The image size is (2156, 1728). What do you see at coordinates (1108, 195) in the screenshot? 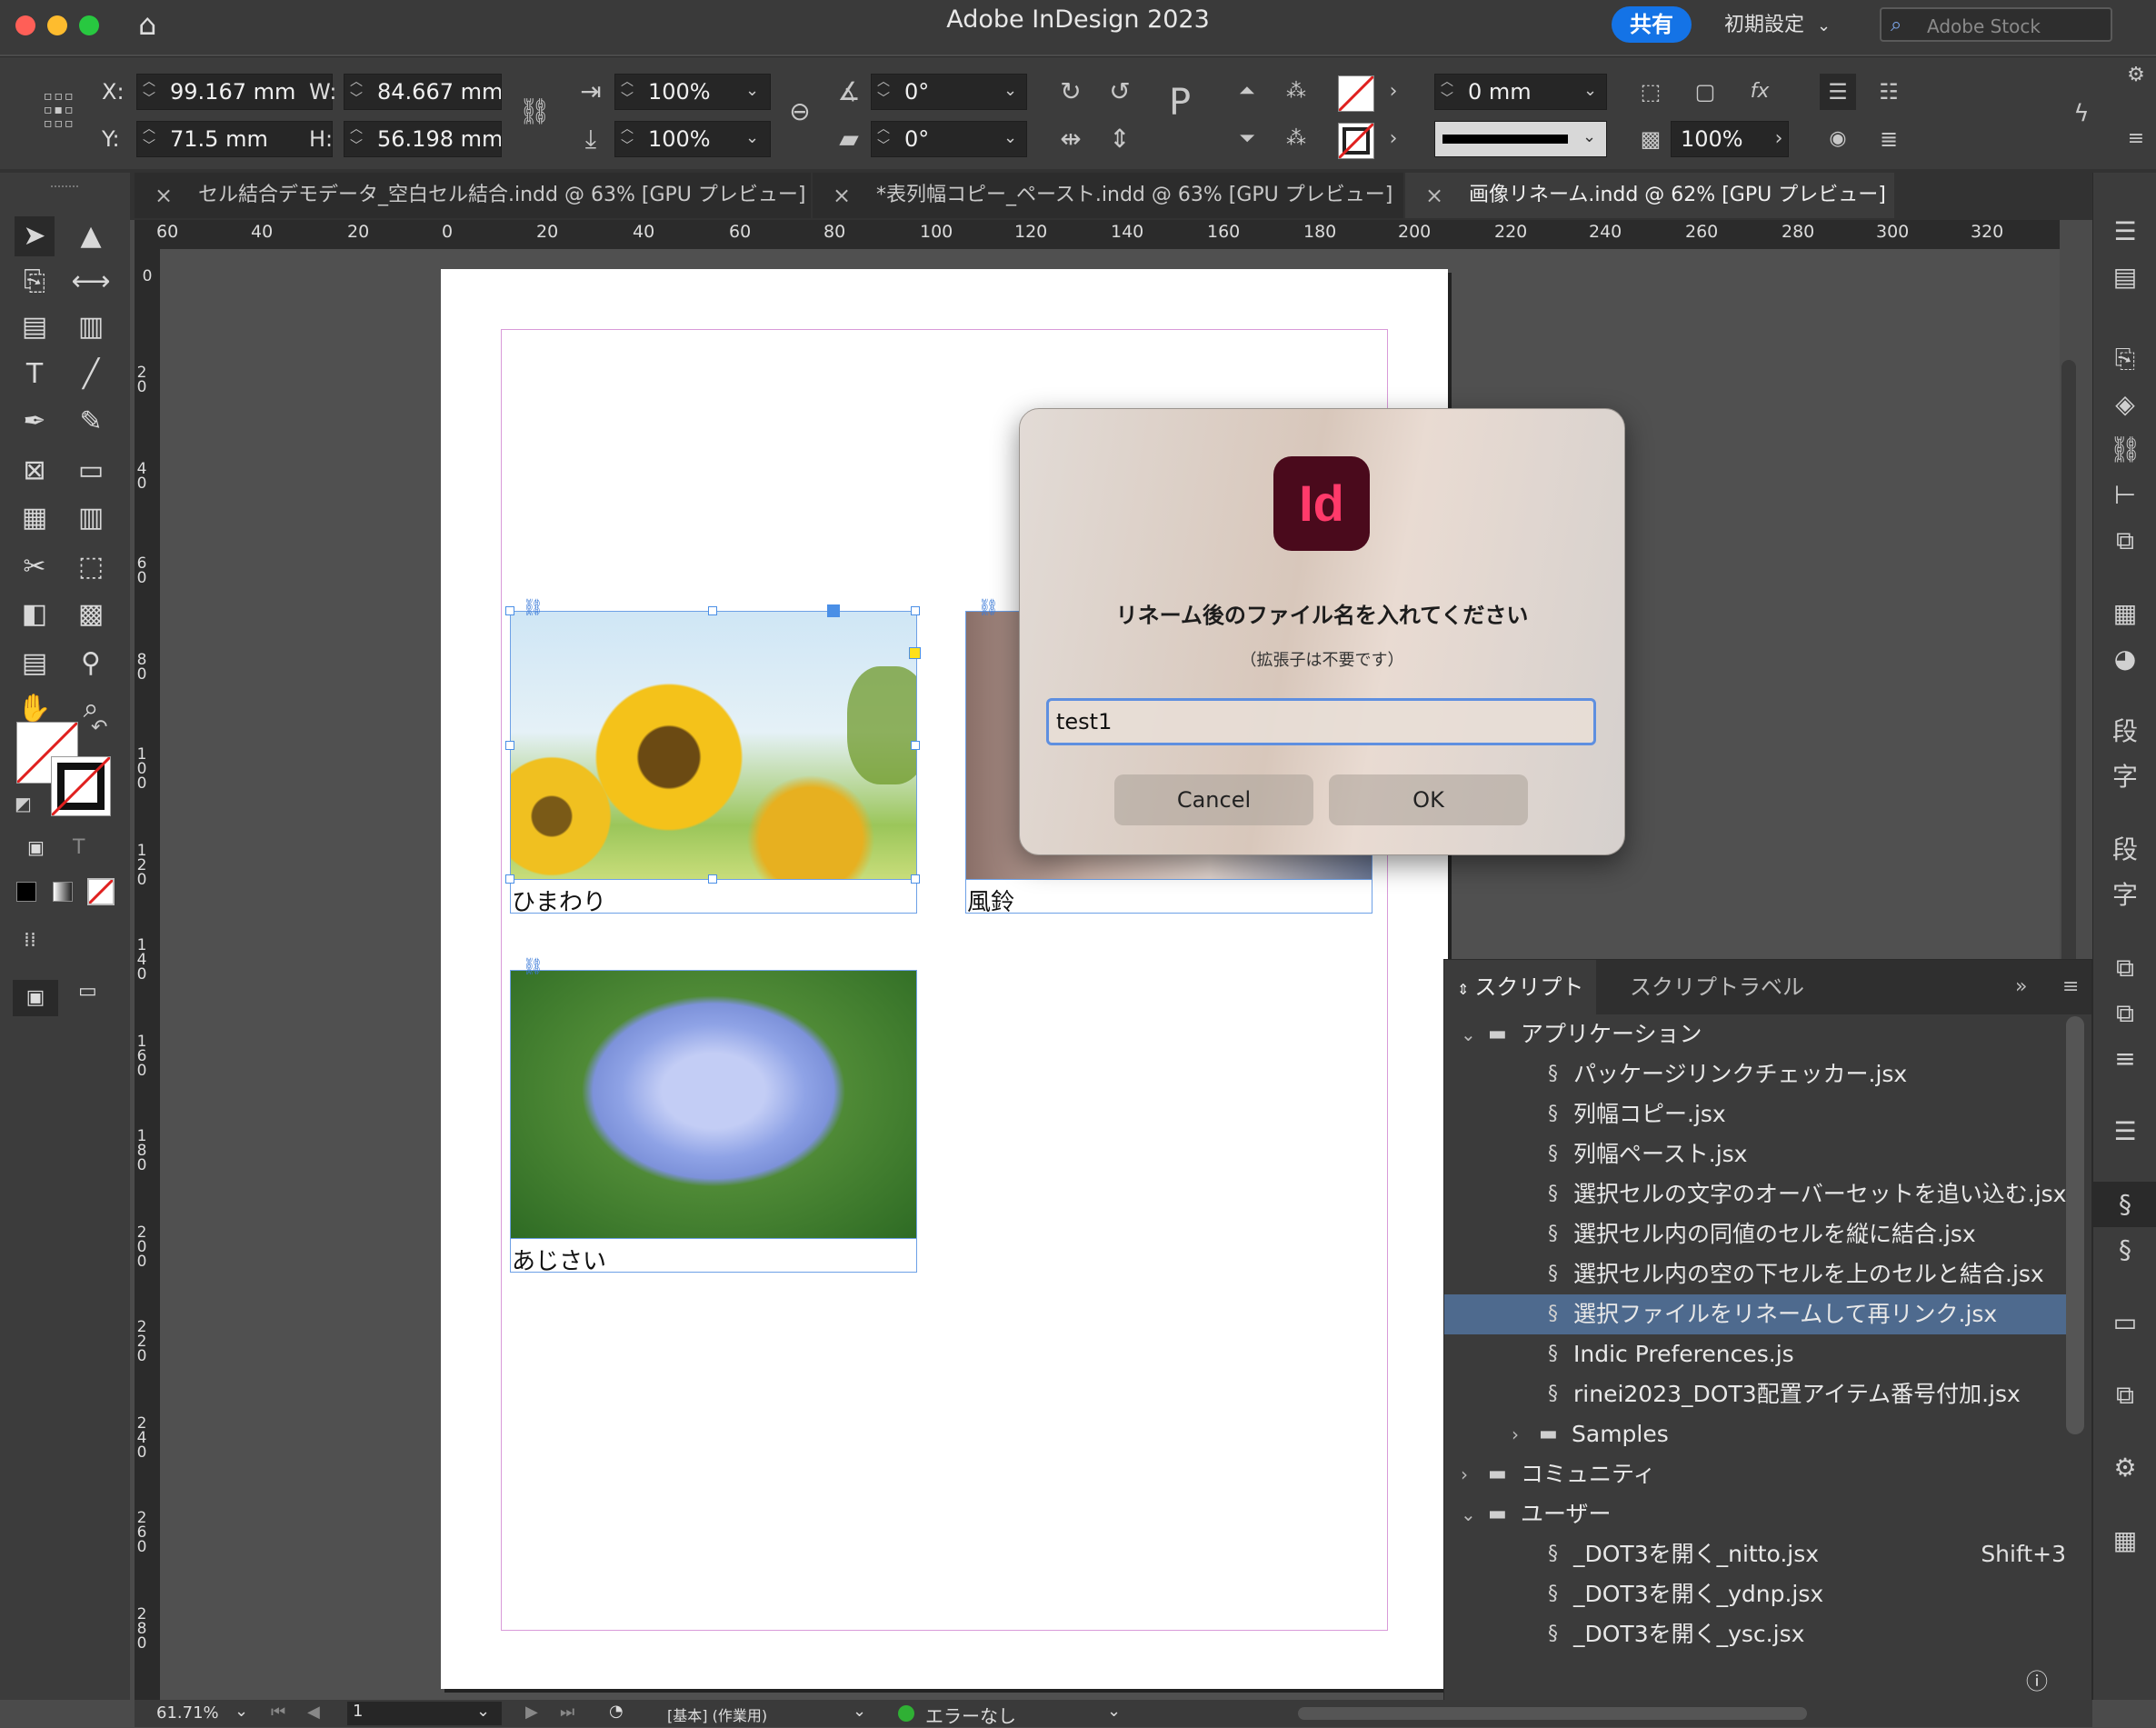
I see `tab-column-width-copy: × *表列幅コピー_ペースト.indd @ 63% [GPU プレビュー]` at bounding box center [1108, 195].